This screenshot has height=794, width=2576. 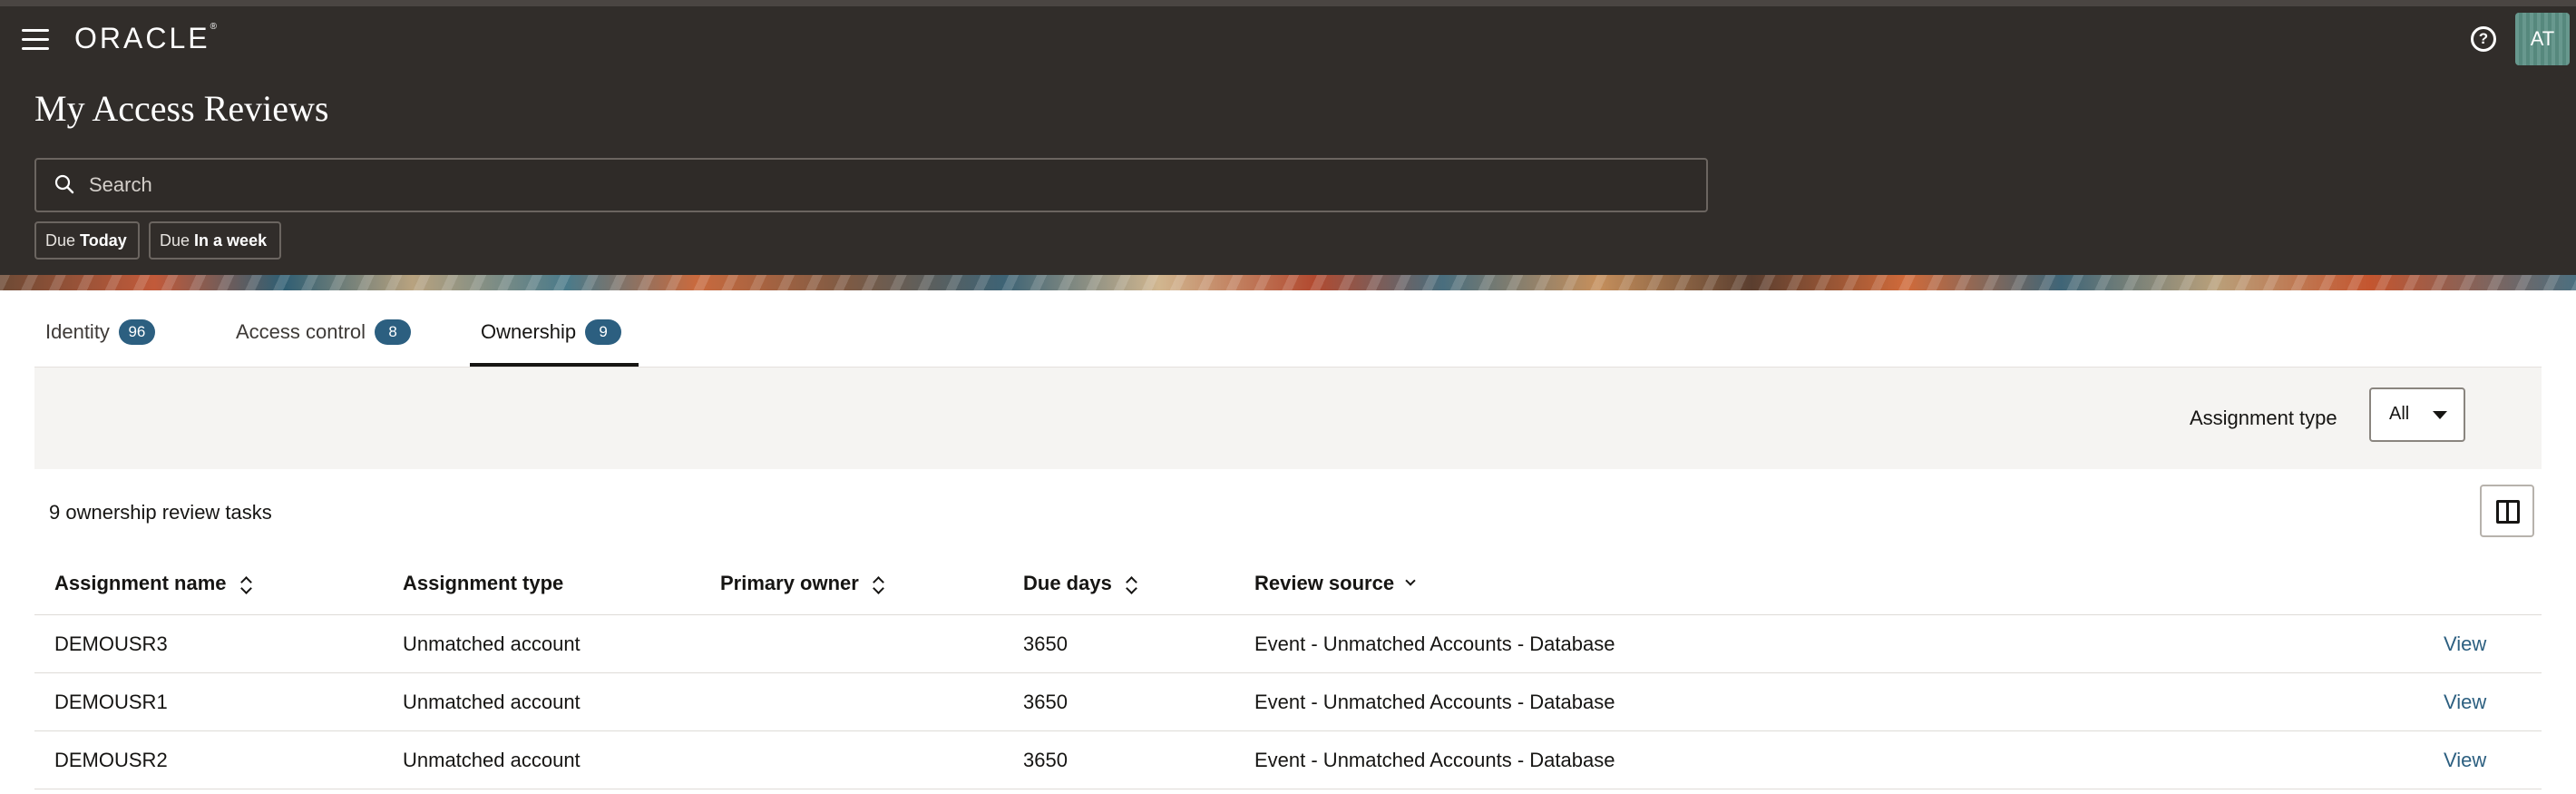 What do you see at coordinates (2440, 415) in the screenshot?
I see `caret-down-icon` at bounding box center [2440, 415].